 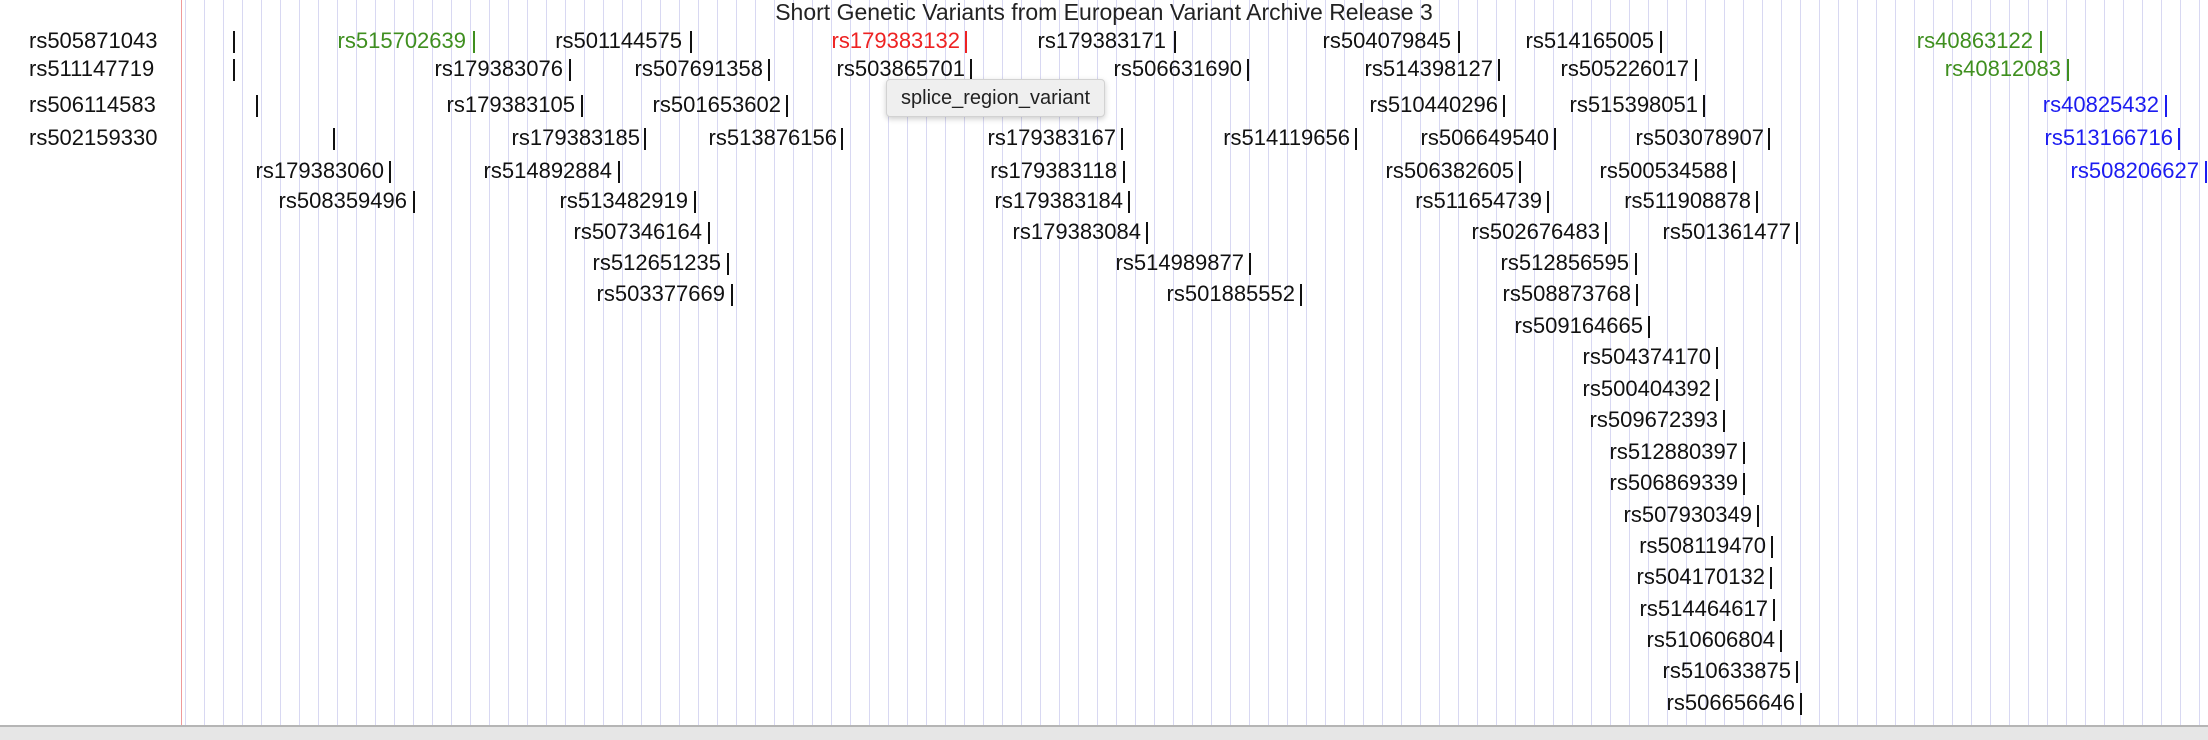 What do you see at coordinates (2003, 69) in the screenshot?
I see `variant-label: rs40812083` at bounding box center [2003, 69].